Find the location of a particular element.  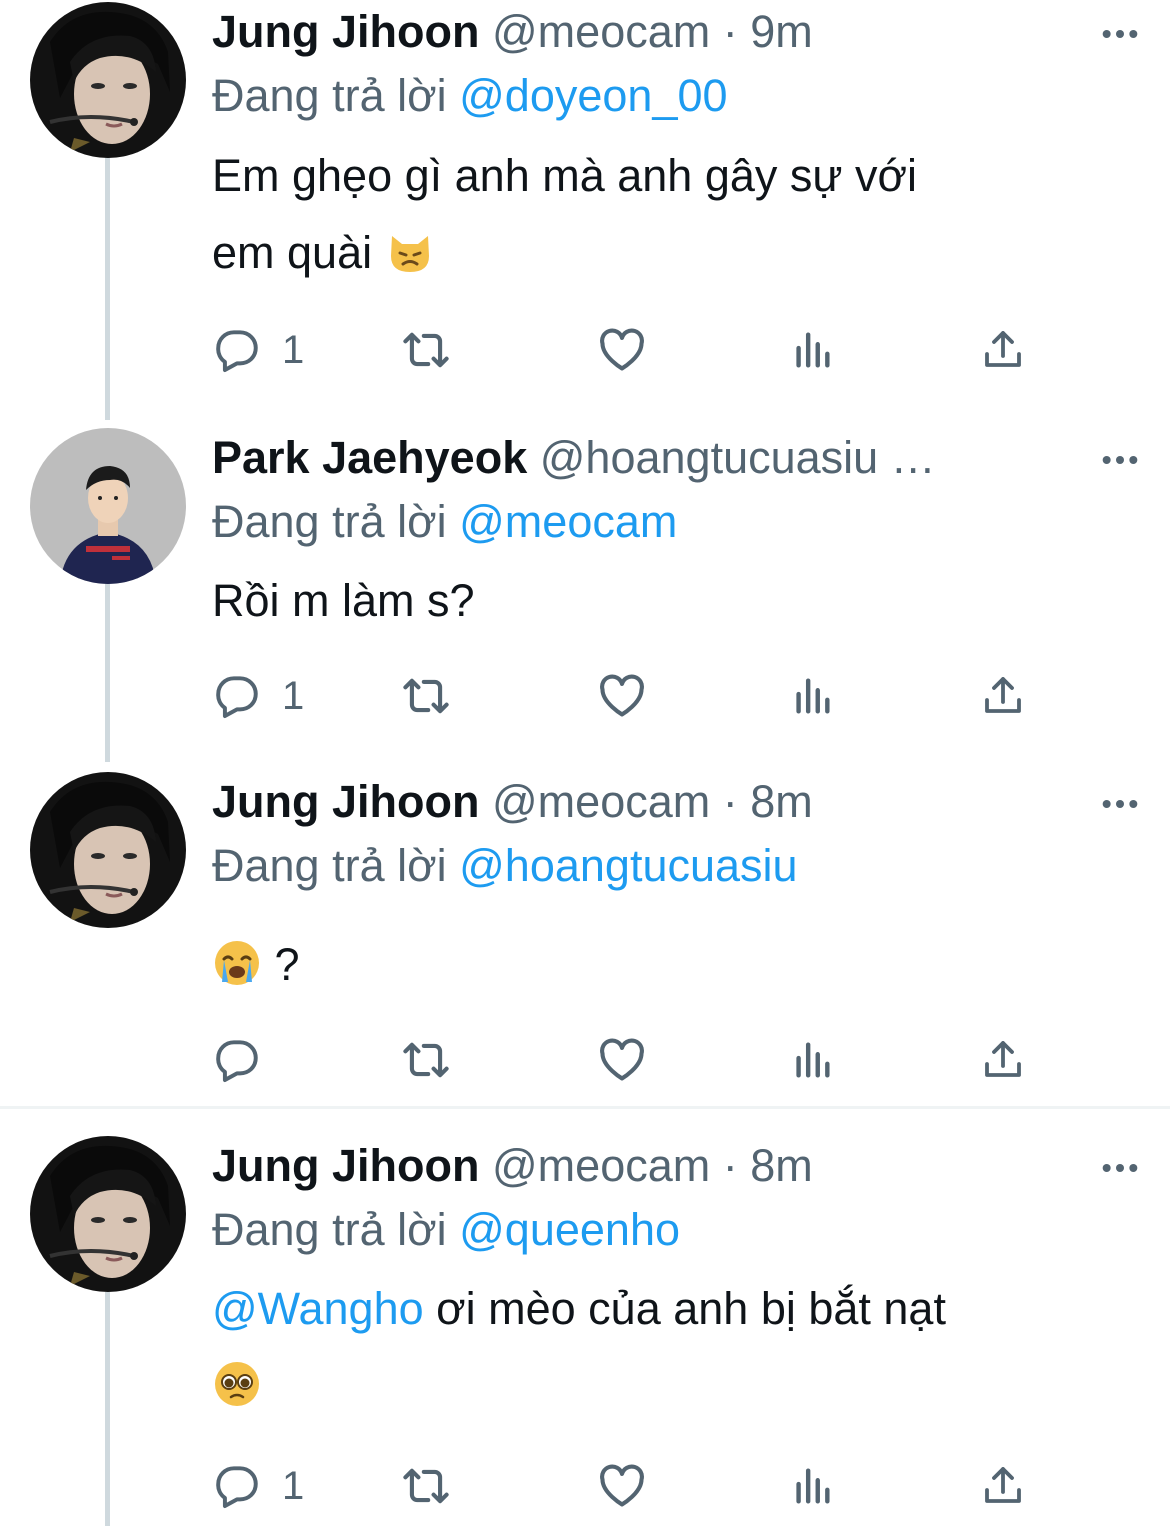

tweet-text: Em ghẹo gì anh mà anh gây sự với em quài is located at coordinates (662, 218).